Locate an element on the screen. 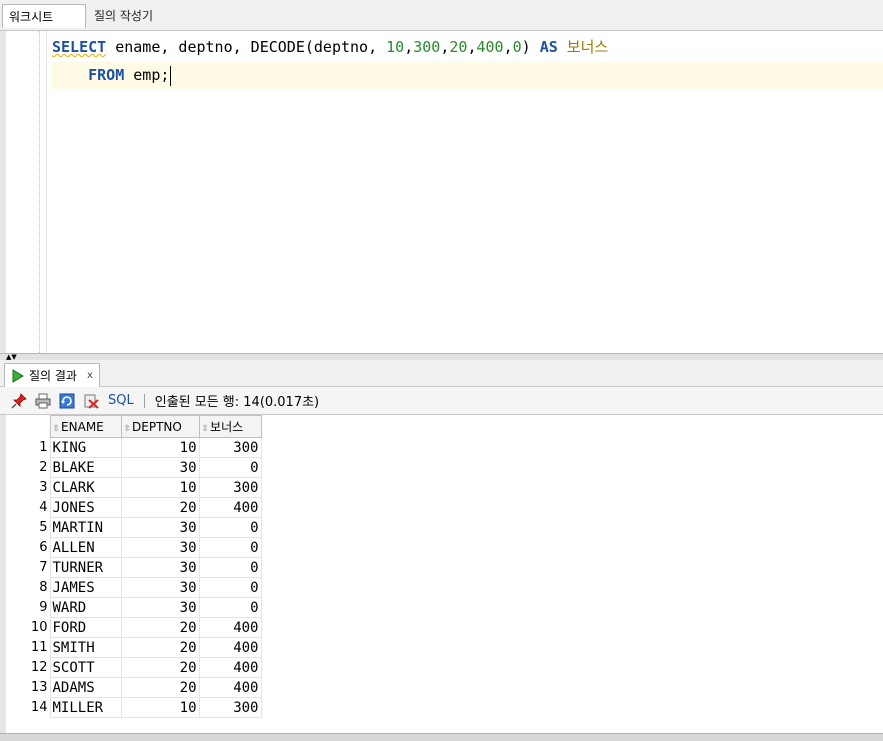 This screenshot has height=741, width=883. pin-icon is located at coordinates (19, 401).